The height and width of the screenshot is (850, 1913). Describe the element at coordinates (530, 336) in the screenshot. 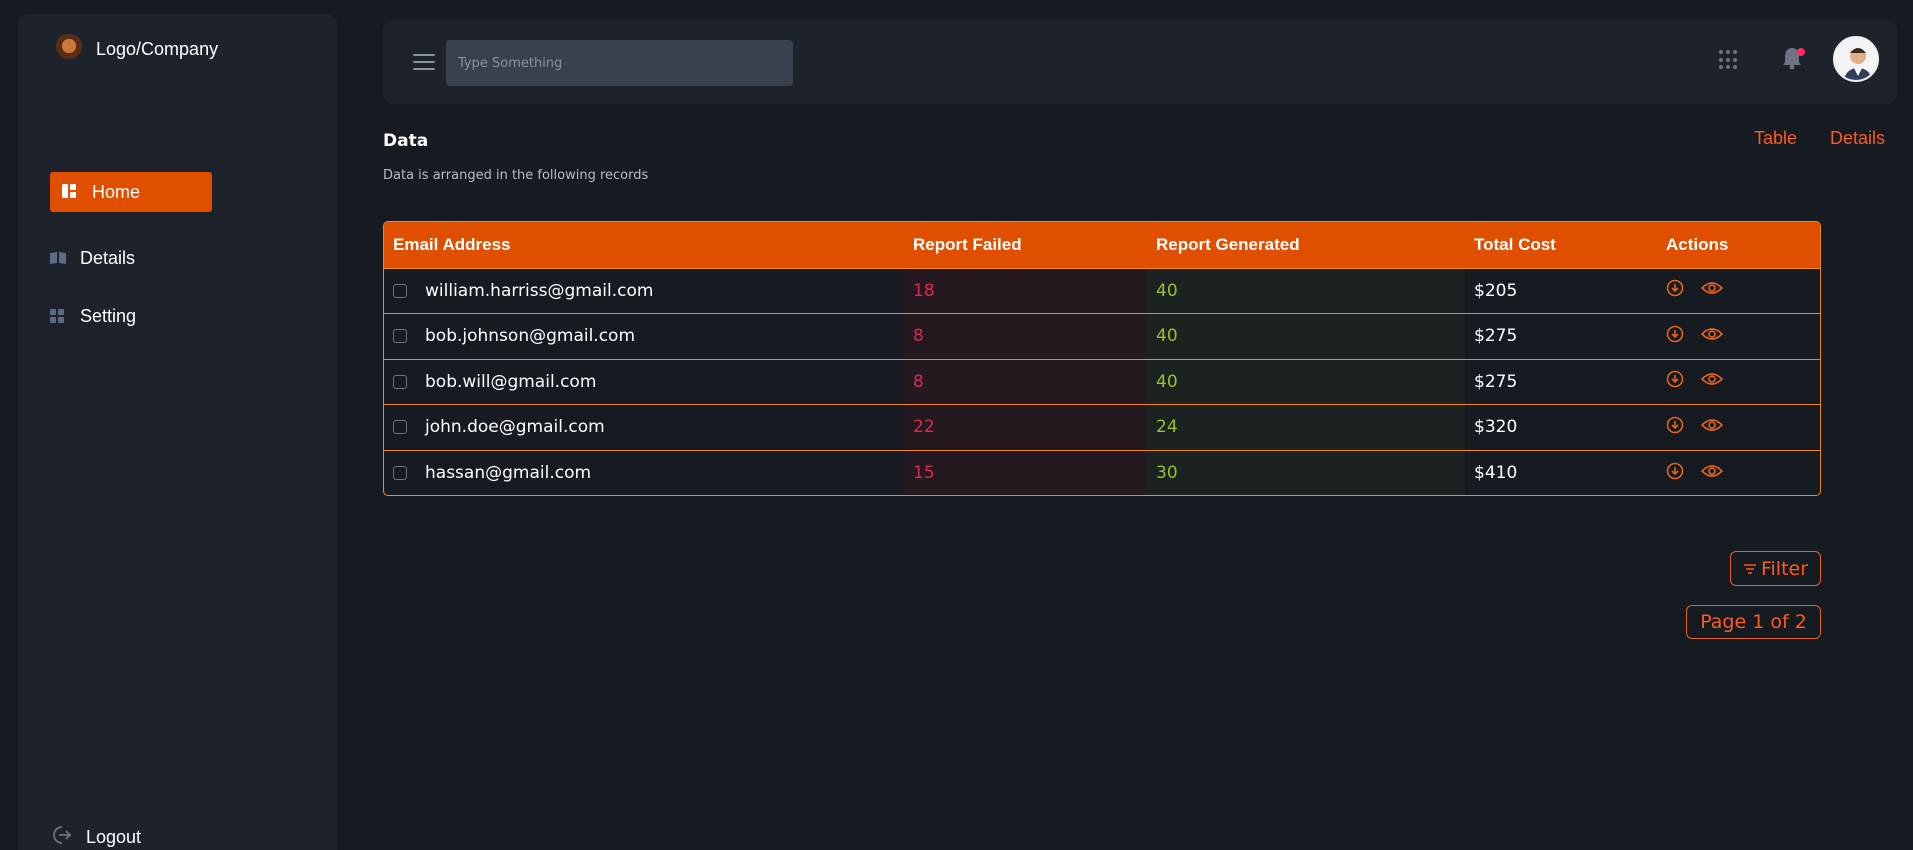

I see `email-cell: bob.johnson@gmail.com` at that location.